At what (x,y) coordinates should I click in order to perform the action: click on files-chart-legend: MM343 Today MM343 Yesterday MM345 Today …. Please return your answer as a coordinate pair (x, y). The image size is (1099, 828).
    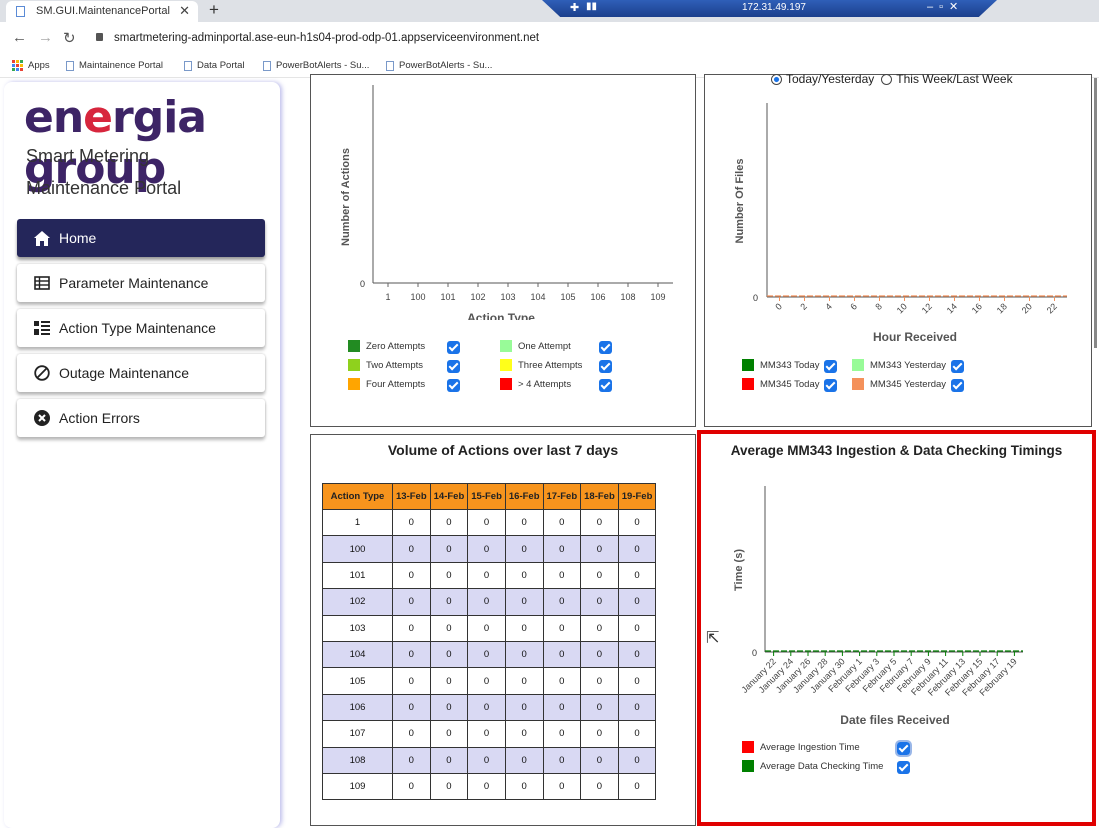
    Looking at the image, I should click on (898, 251).